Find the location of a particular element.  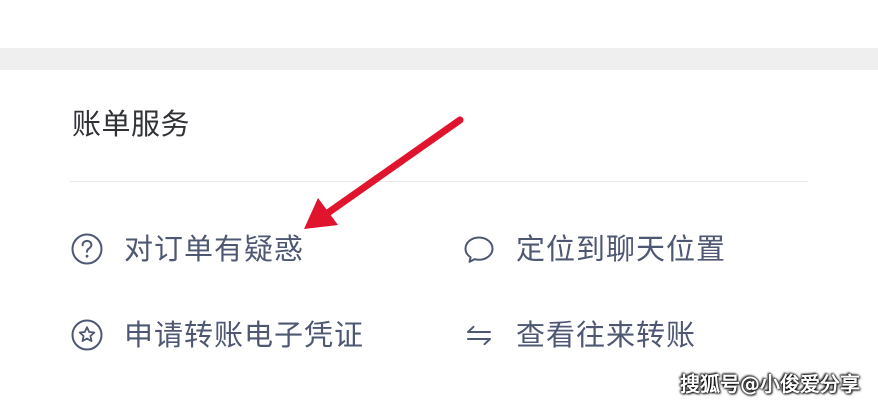

order-question-item: 对订单有疑惑 is located at coordinates (187, 249).